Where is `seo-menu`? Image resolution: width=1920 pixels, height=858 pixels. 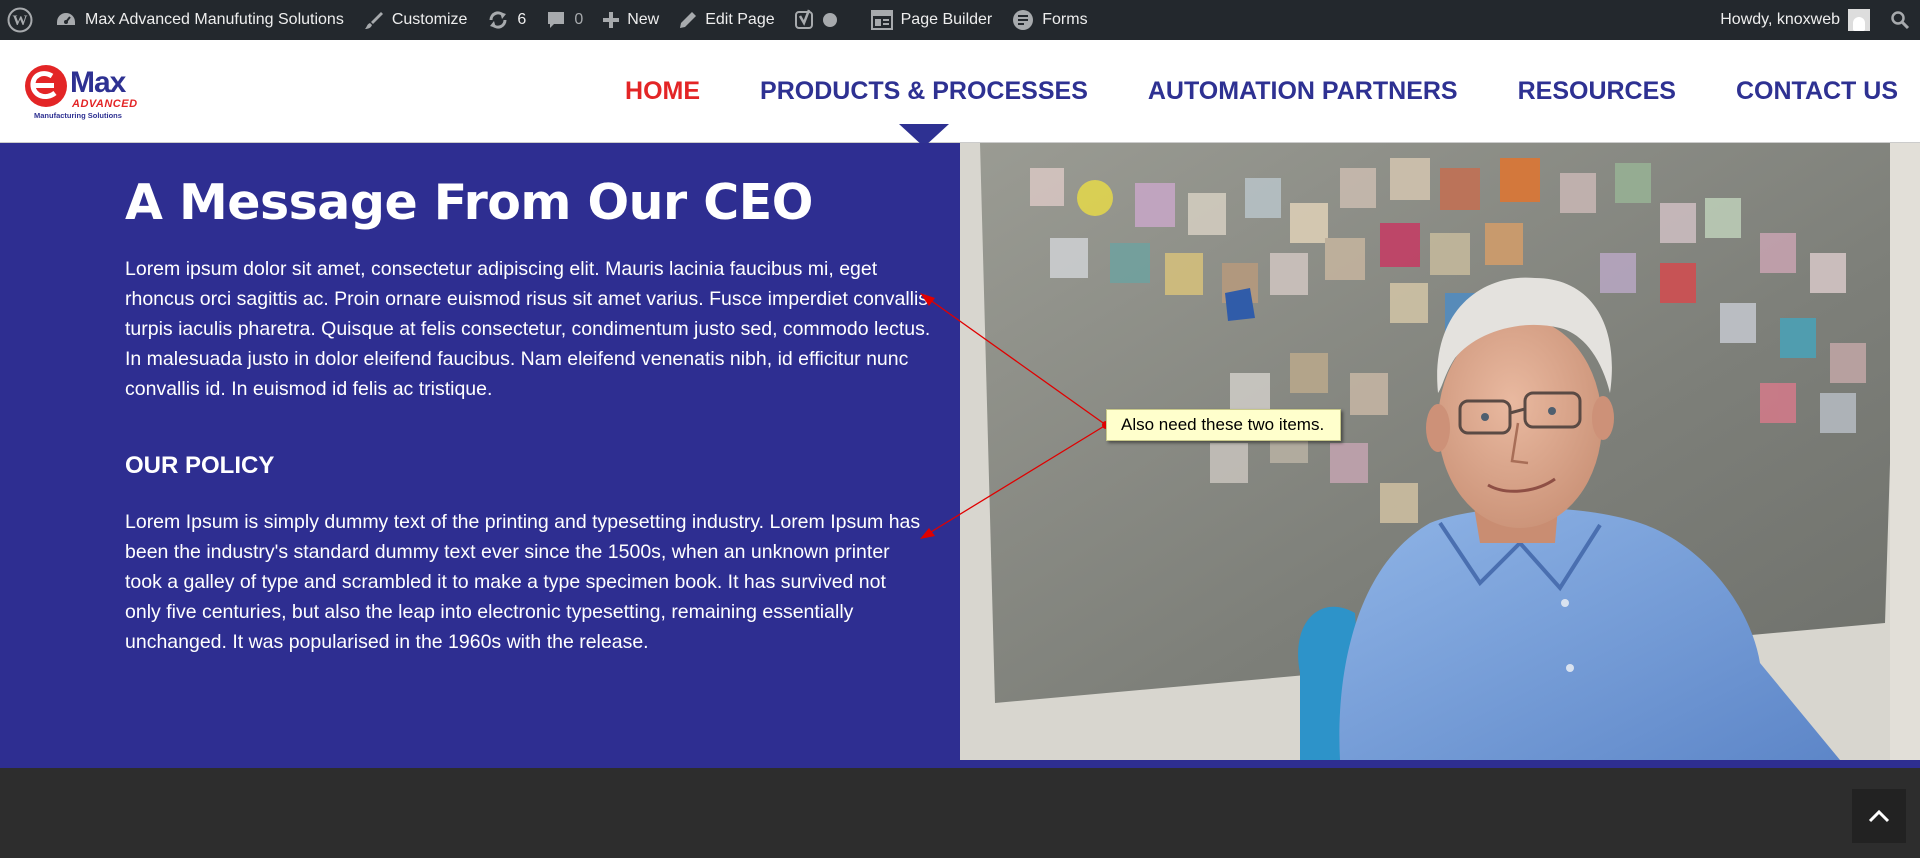 seo-menu is located at coordinates (816, 20).